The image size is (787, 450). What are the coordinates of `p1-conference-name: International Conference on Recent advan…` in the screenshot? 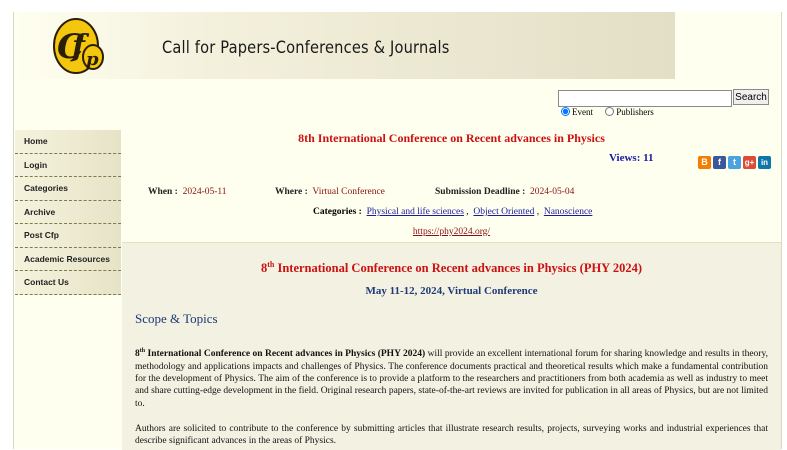 It's located at (285, 354).